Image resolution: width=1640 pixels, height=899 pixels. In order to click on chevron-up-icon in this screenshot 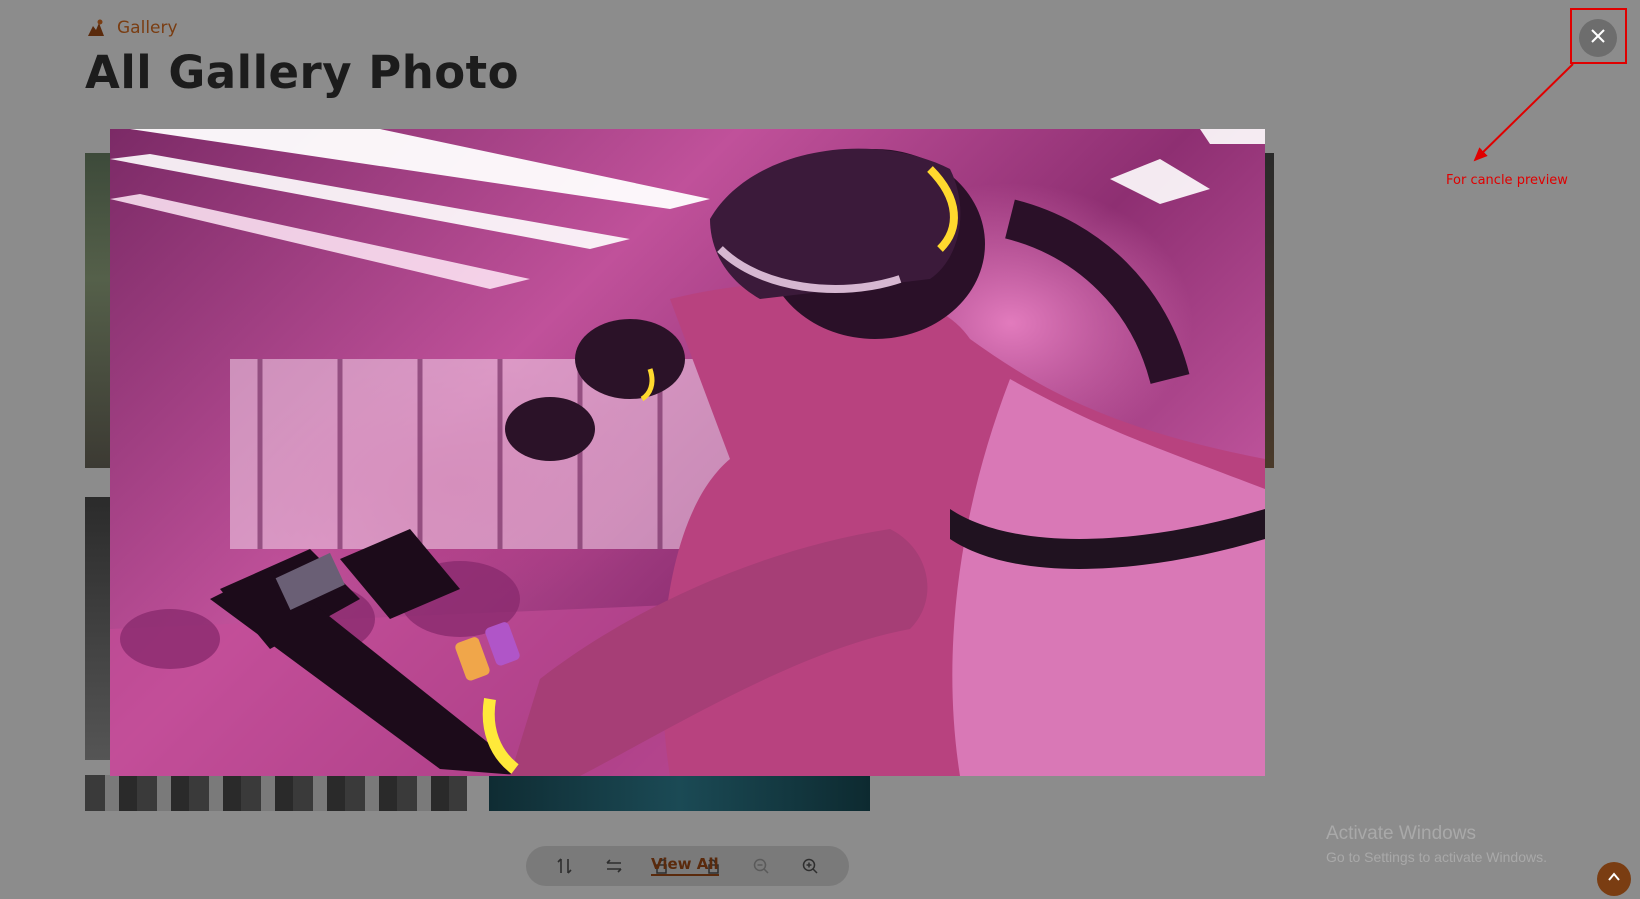, I will do `click(1614, 879)`.